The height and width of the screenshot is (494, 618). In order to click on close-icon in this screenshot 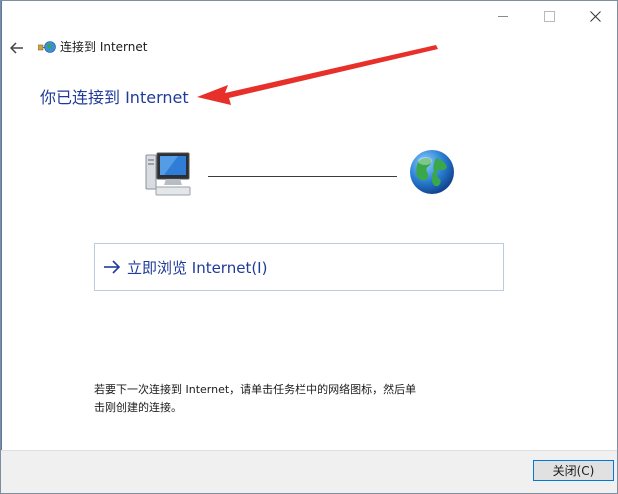, I will do `click(595, 16)`.